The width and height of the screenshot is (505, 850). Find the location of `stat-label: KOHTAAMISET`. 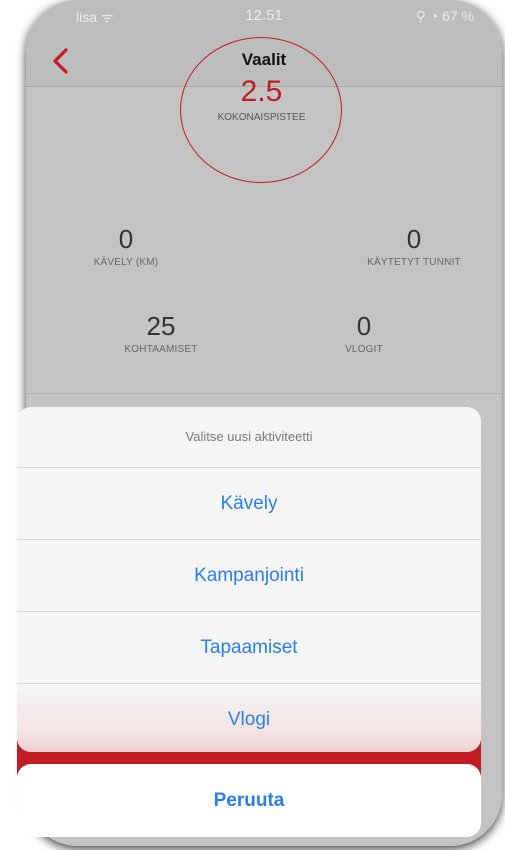

stat-label: KOHTAAMISET is located at coordinates (161, 349).